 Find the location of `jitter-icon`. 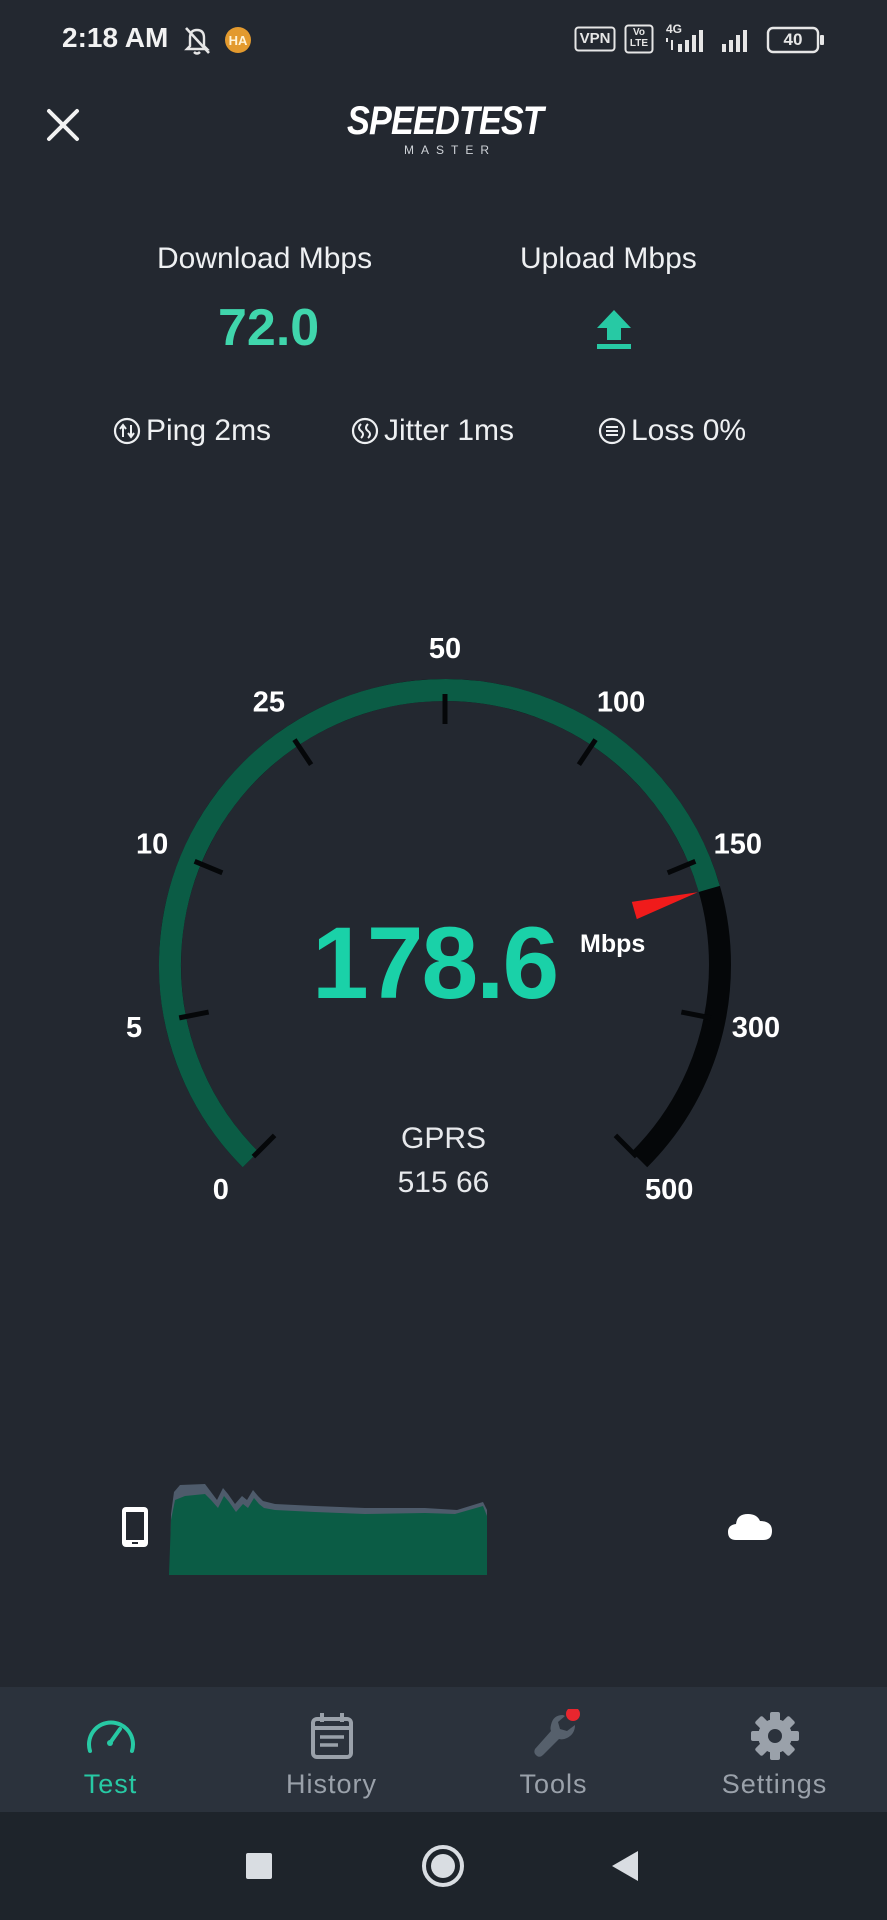

jitter-icon is located at coordinates (365, 431).